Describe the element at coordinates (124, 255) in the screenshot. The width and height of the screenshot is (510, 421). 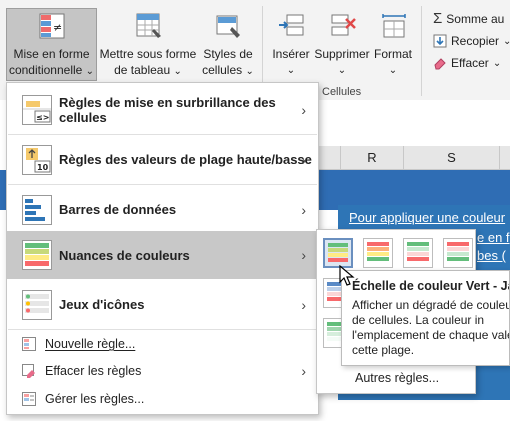
I see `menu-label: Nuances de couleurs` at that location.